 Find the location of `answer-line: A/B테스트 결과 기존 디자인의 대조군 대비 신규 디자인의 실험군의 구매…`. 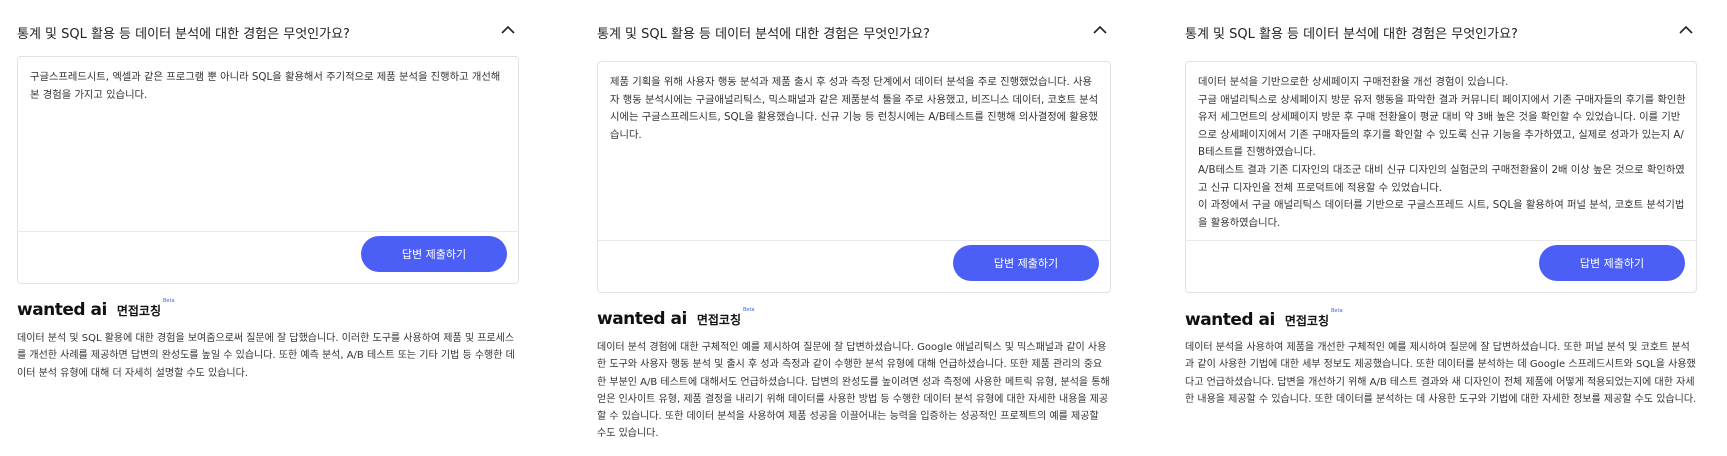

answer-line: A/B테스트 결과 기존 디자인의 대조군 대비 신규 디자인의 실험군의 구매… is located at coordinates (1441, 178).